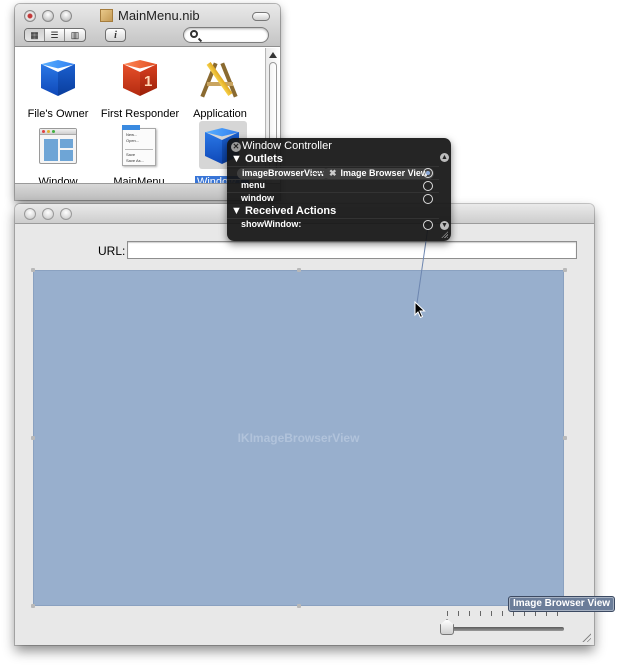 This screenshot has width=621, height=666. I want to click on outlet-row: window, so click(333, 198).